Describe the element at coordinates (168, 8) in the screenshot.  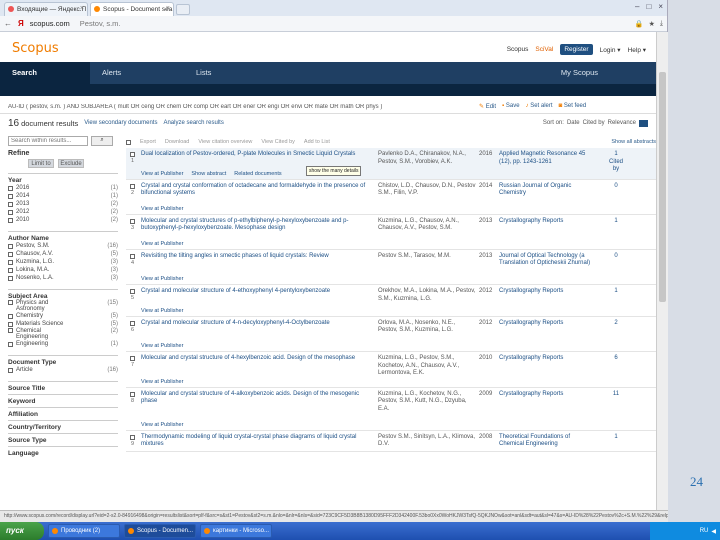
I see `close-tab-icon: ×` at that location.